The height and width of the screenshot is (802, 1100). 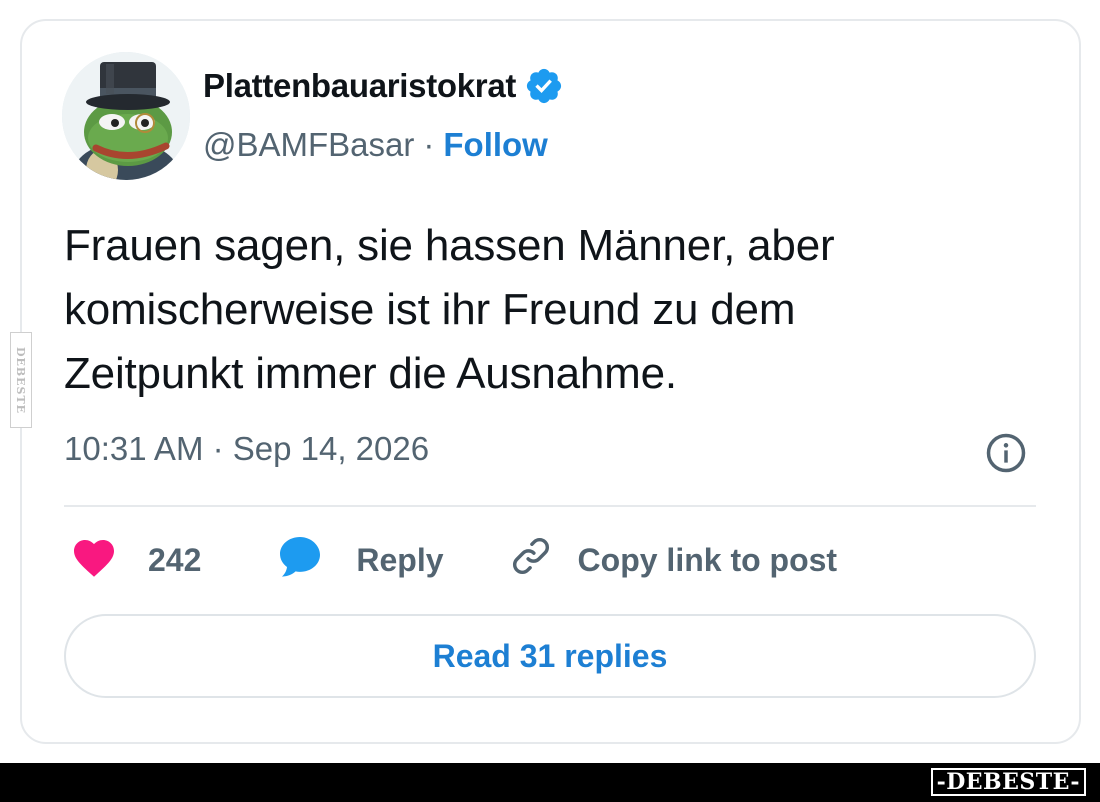 What do you see at coordinates (1006, 453) in the screenshot?
I see `info-icon` at bounding box center [1006, 453].